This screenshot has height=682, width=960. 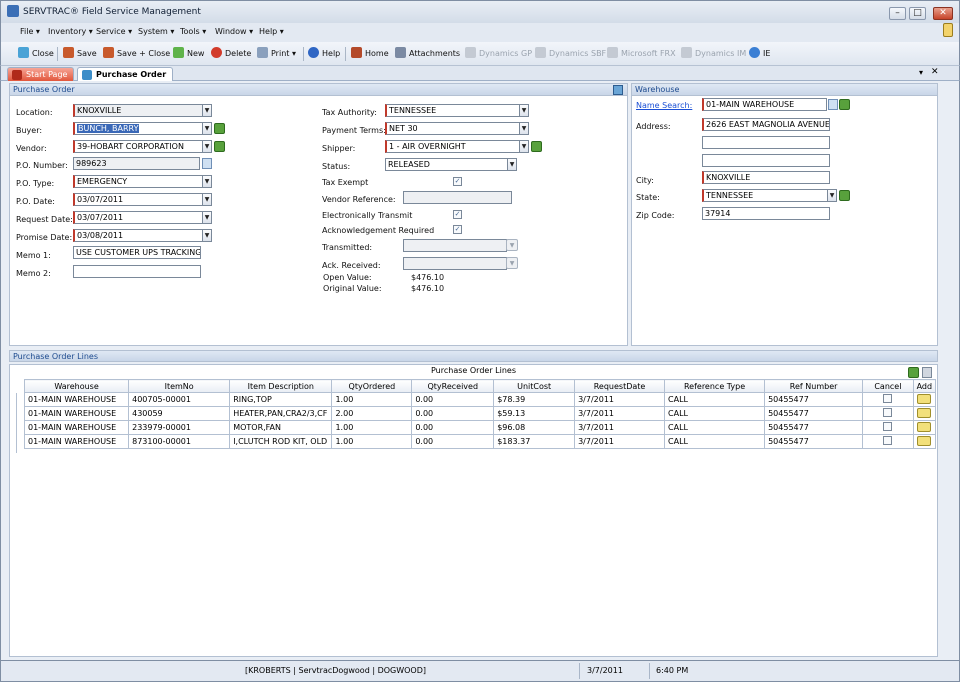 I want to click on cell-itemno: 233979-00001, so click(x=179, y=427).